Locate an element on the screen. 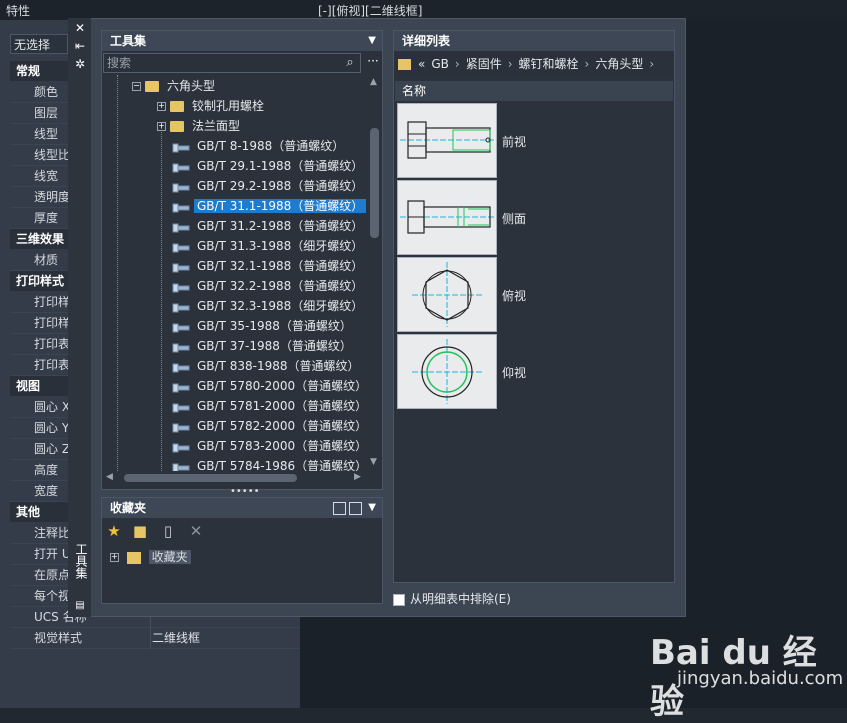 The height and width of the screenshot is (723, 847). tree-bolt-node: GB/T 5782-2000（普通螺纹） is located at coordinates (269, 426).